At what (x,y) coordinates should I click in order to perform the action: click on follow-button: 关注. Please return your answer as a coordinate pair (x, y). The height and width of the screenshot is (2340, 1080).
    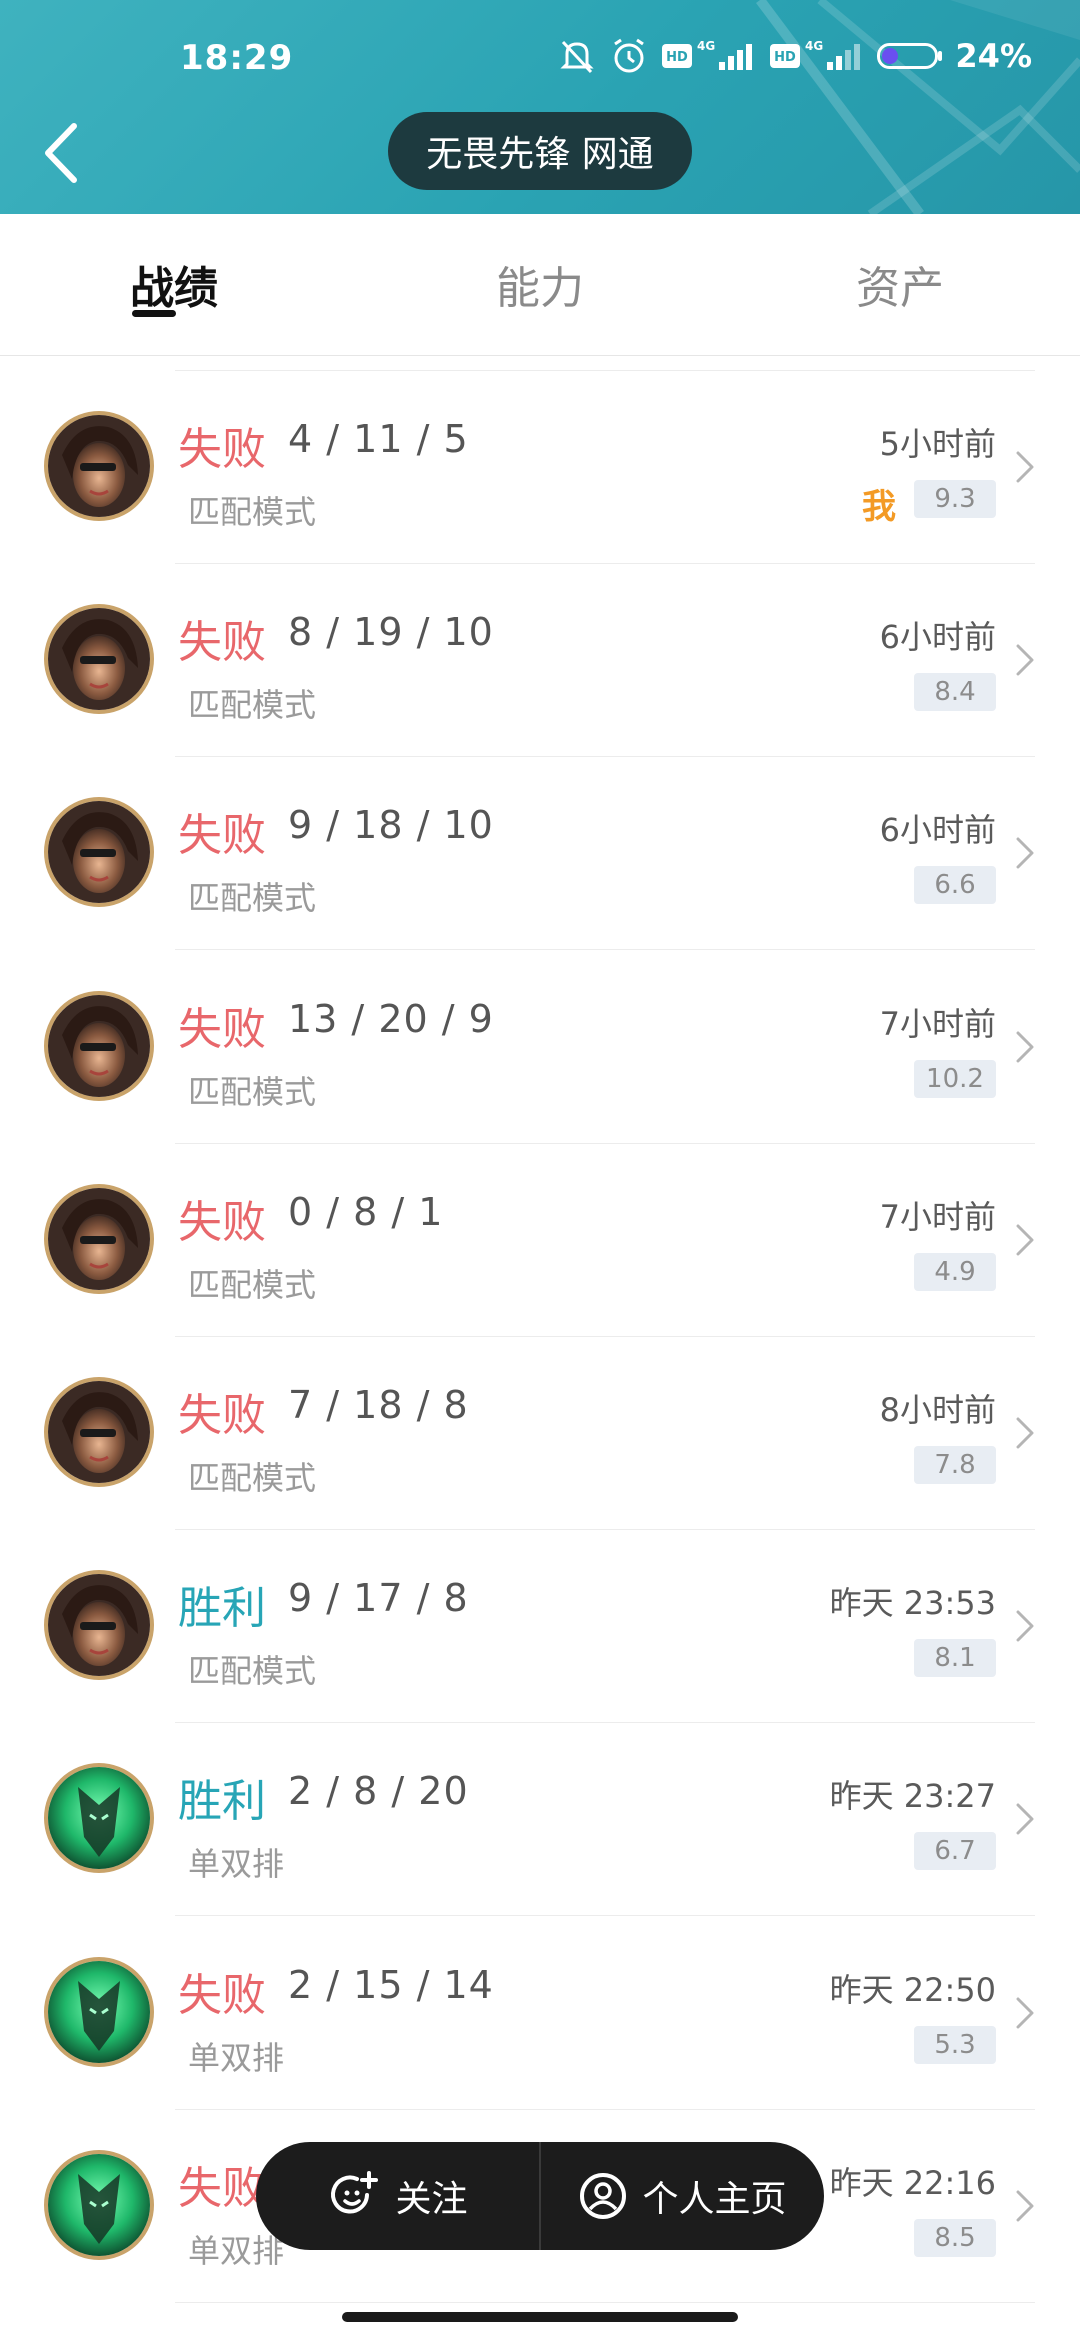
    Looking at the image, I should click on (397, 2196).